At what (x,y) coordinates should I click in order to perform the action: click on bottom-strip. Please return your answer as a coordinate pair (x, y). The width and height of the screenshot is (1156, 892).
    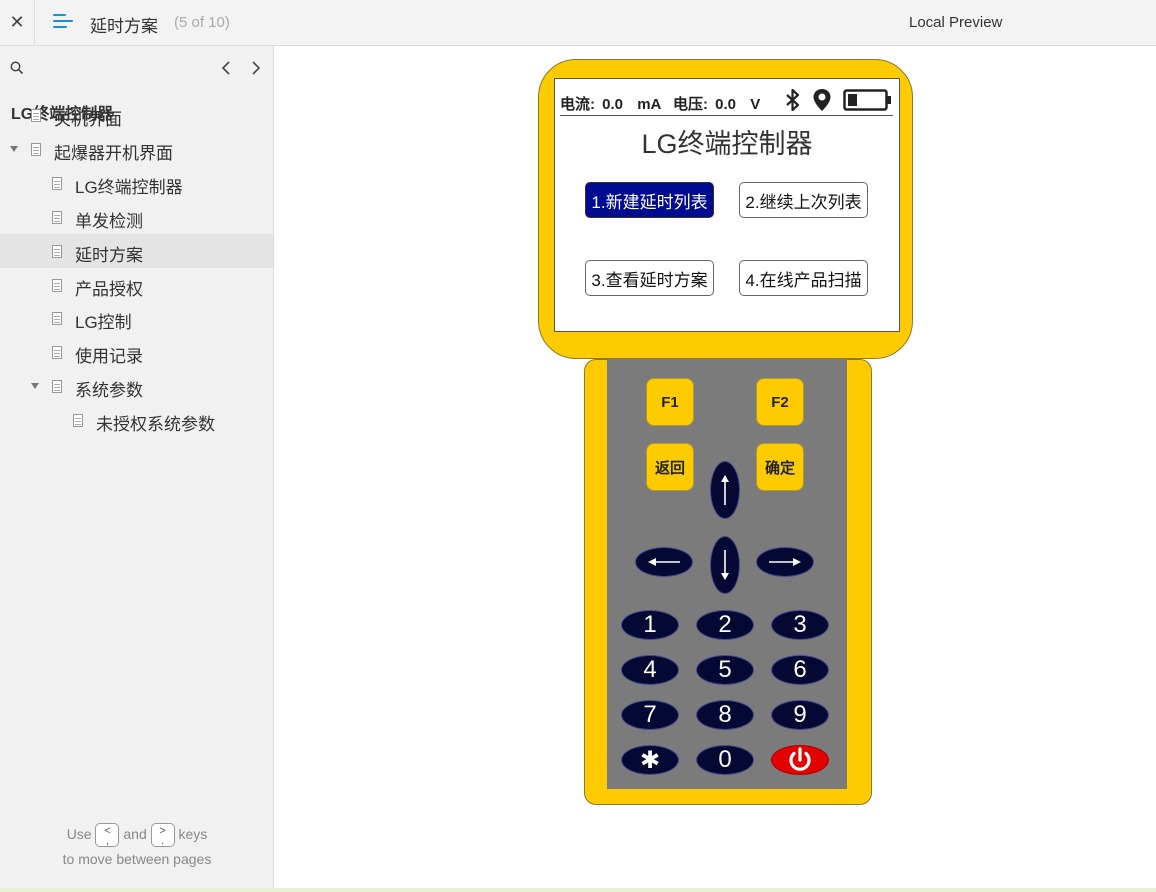
    Looking at the image, I should click on (578, 890).